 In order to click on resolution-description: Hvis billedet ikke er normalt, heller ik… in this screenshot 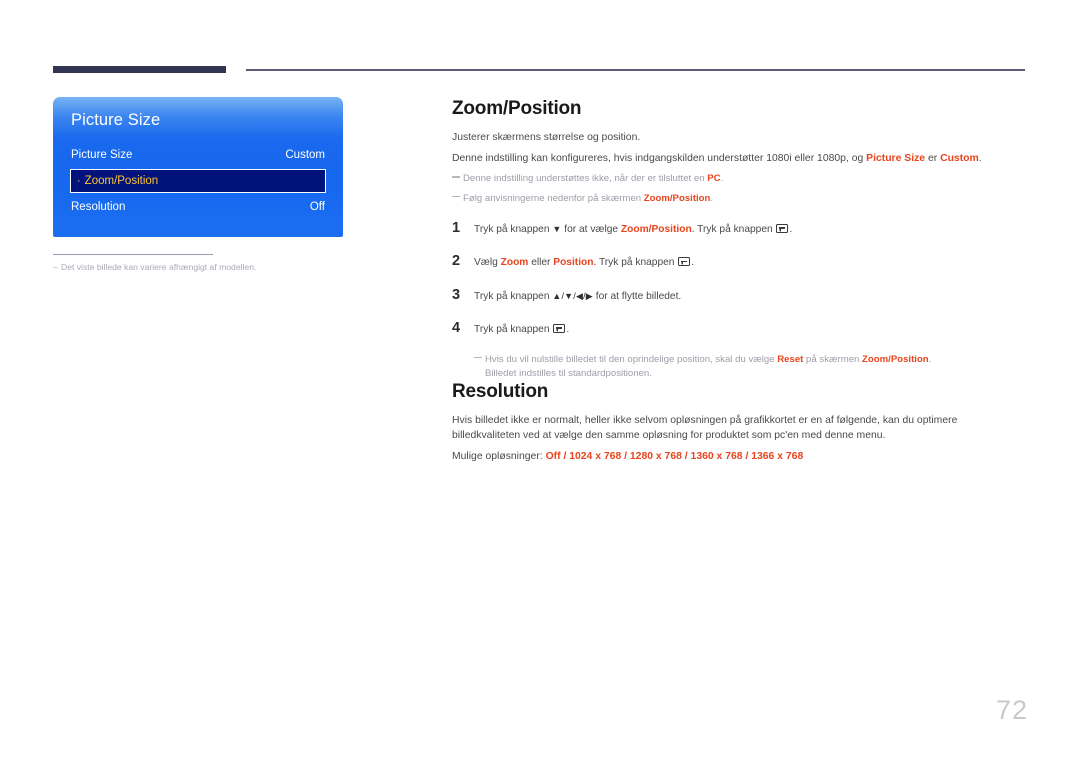, I will do `click(705, 427)`.